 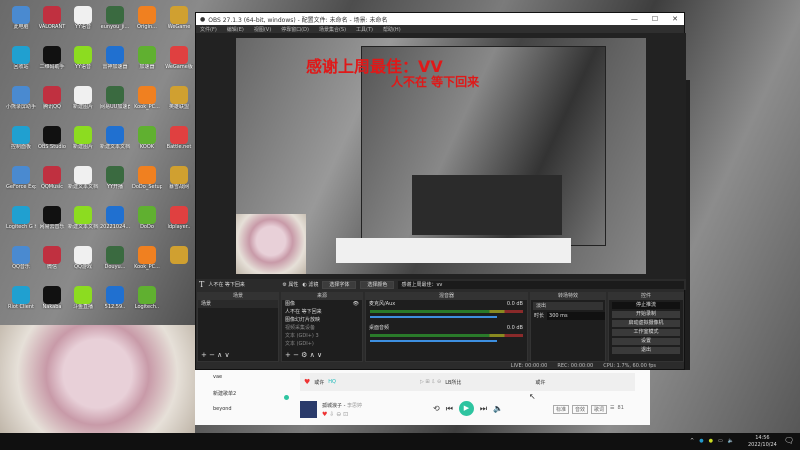 What do you see at coordinates (467, 382) in the screenshot?
I see `track-row: ♥ 或许 HQ ▷ ⊞ ⇩ ⊖ LB所比 或许` at bounding box center [467, 382].